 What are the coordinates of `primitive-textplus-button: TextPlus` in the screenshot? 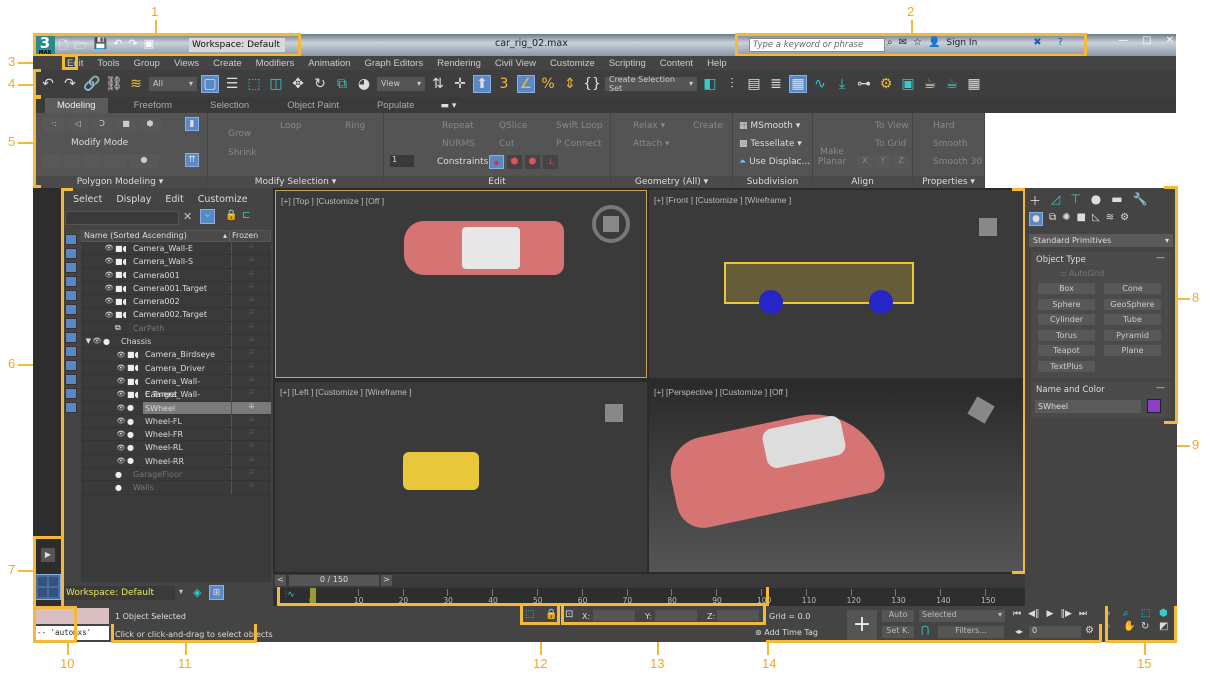 It's located at (1066, 366).